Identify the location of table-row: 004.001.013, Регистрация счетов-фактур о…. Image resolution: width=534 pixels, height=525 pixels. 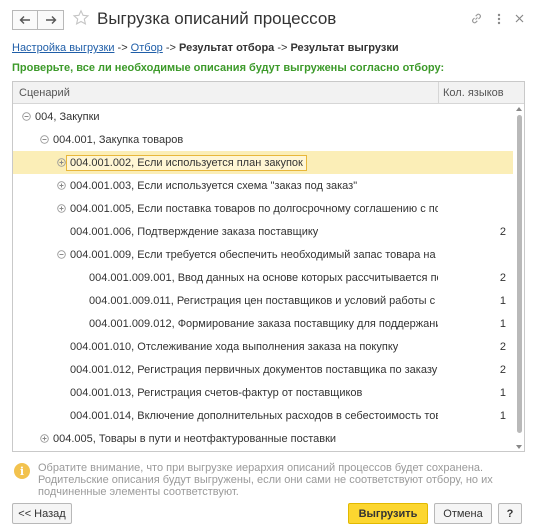
(263, 392).